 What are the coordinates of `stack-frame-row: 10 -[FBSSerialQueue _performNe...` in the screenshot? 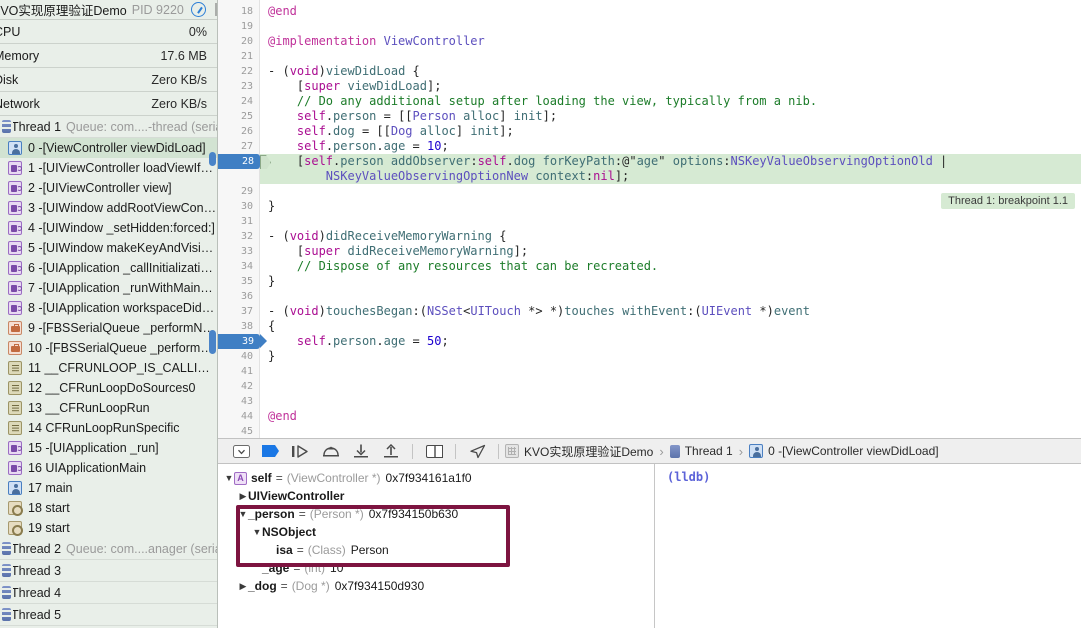 It's located at (108, 348).